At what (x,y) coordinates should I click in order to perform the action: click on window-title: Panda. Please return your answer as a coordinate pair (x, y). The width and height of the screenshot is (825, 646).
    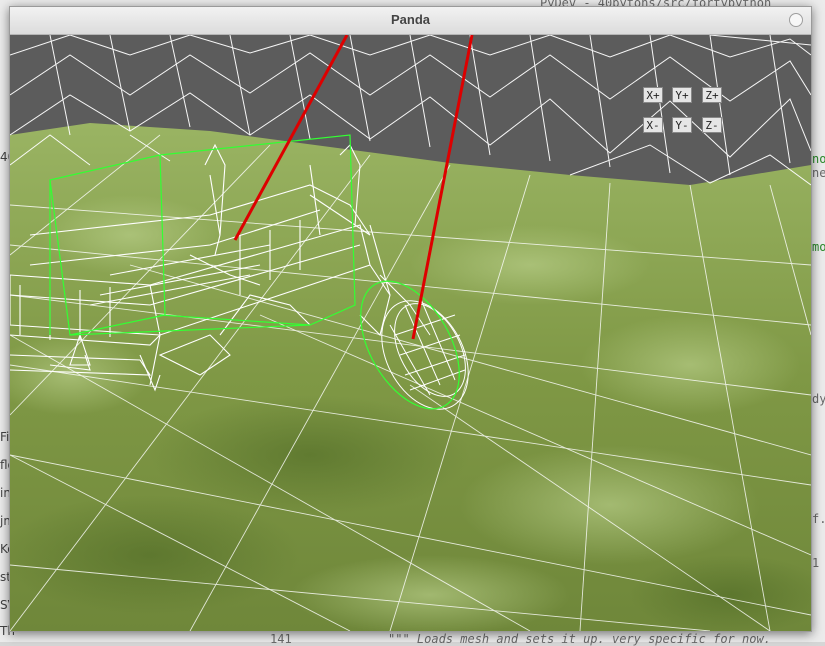
    Looking at the image, I should click on (410, 19).